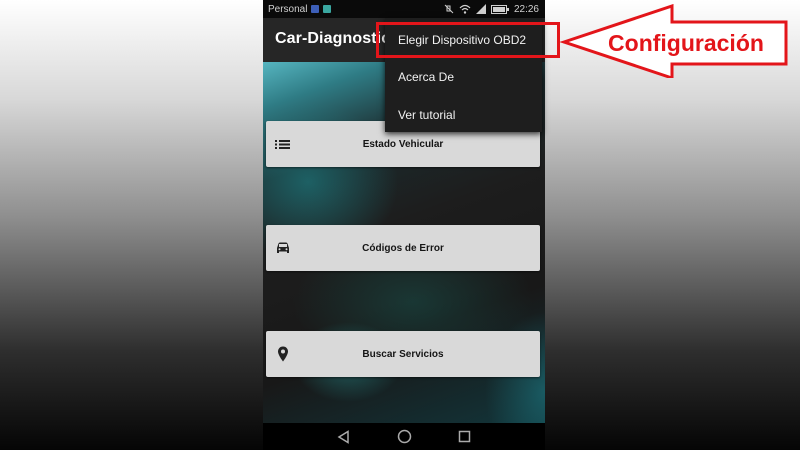 Image resolution: width=800 pixels, height=450 pixels. I want to click on codigos-de-error-label: Códigos de Error, so click(403, 248).